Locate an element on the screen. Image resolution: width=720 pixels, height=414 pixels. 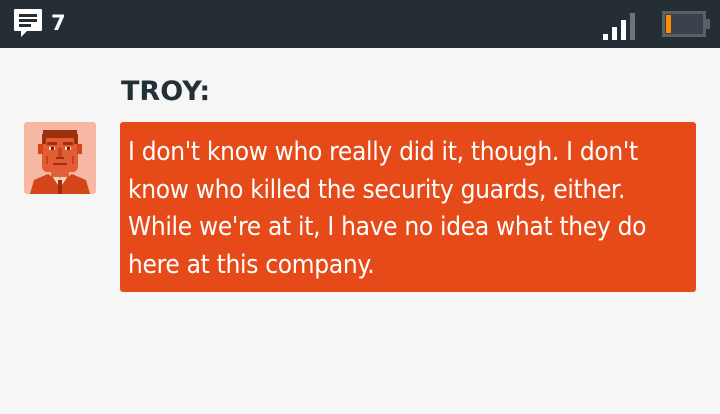
speaker-name: TROY: is located at coordinates (166, 91).